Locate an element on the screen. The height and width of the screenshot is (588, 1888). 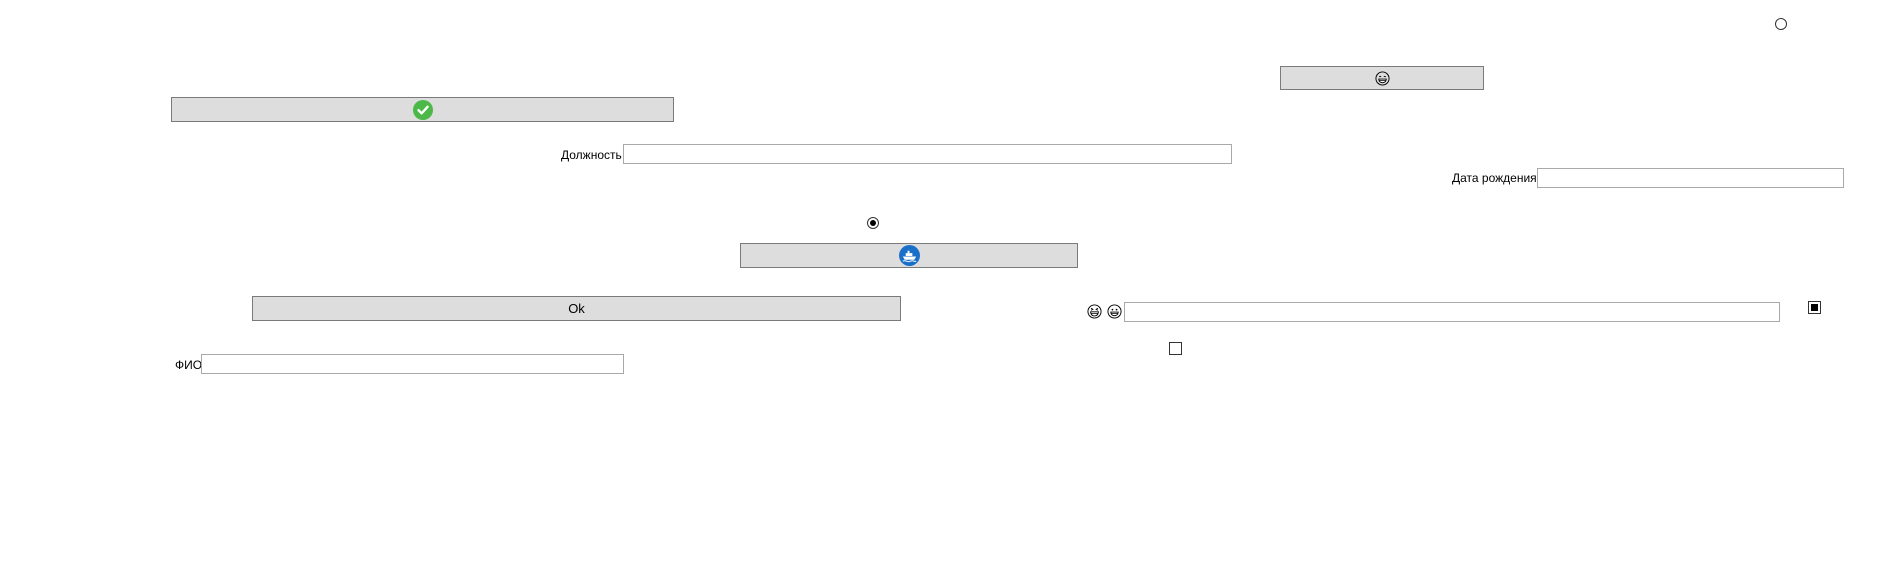
emoji-text-field is located at coordinates (1452, 312).